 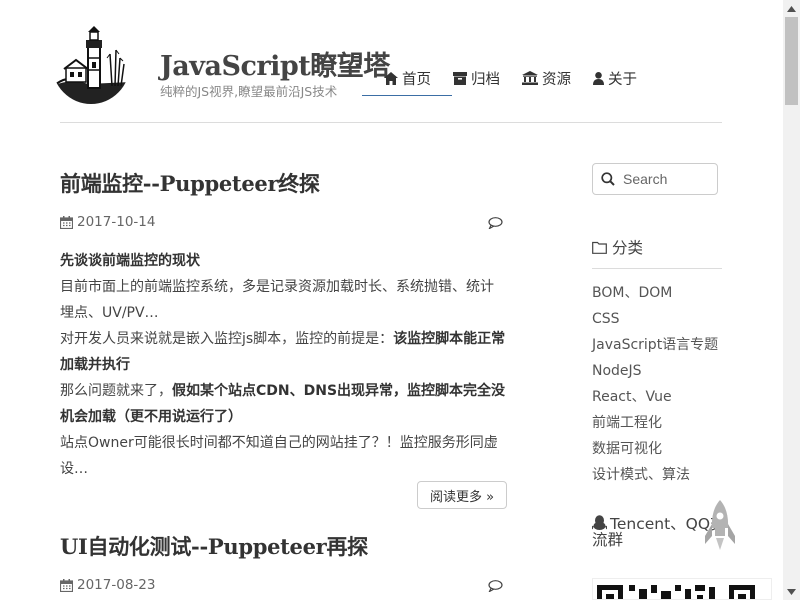 I want to click on nav-label-about: 关于, so click(x=622, y=79).